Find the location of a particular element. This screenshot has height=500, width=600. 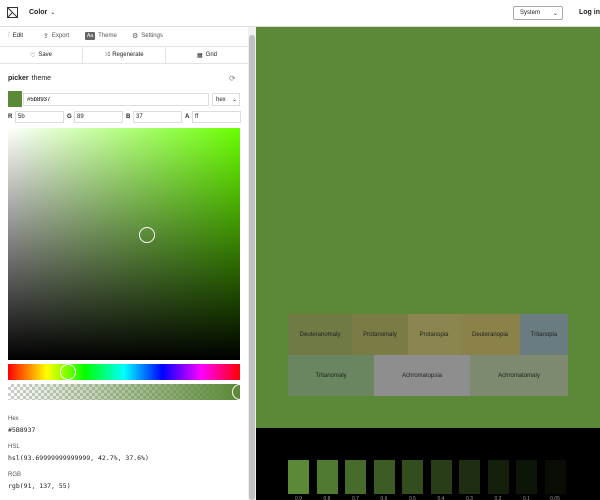

shuffle-icon: ⤨ is located at coordinates (107, 54).